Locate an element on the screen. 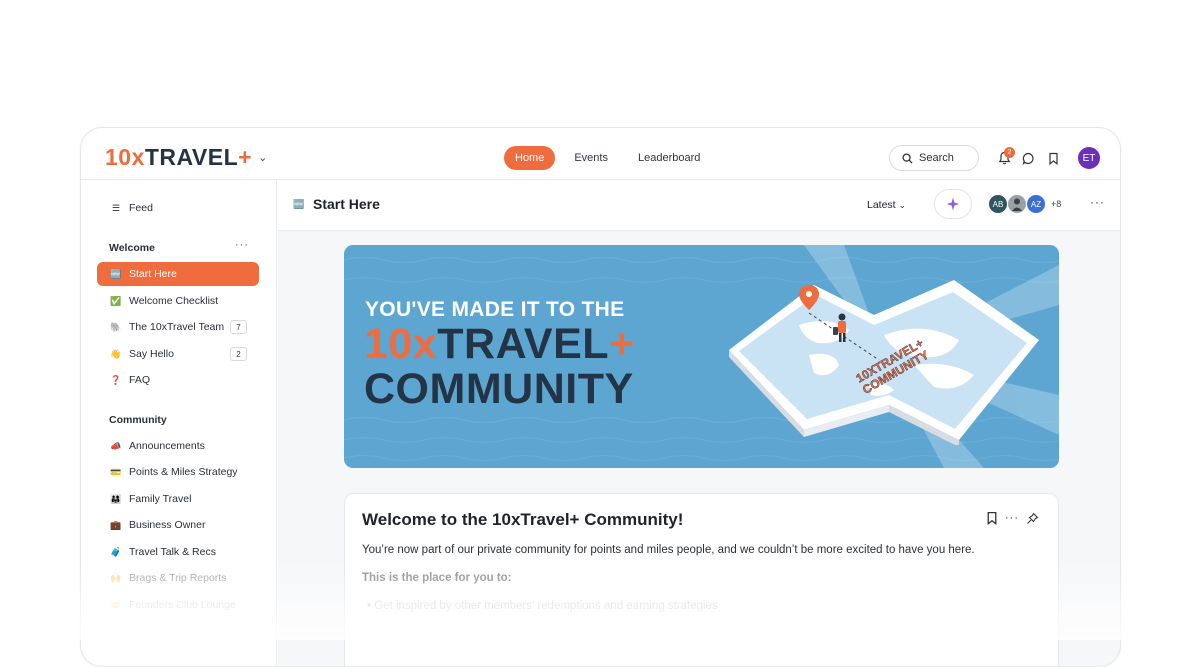 This screenshot has width=1200, height=667. sidebar-item-say-hello: 👋 Say Hello 2 is located at coordinates (178, 354).